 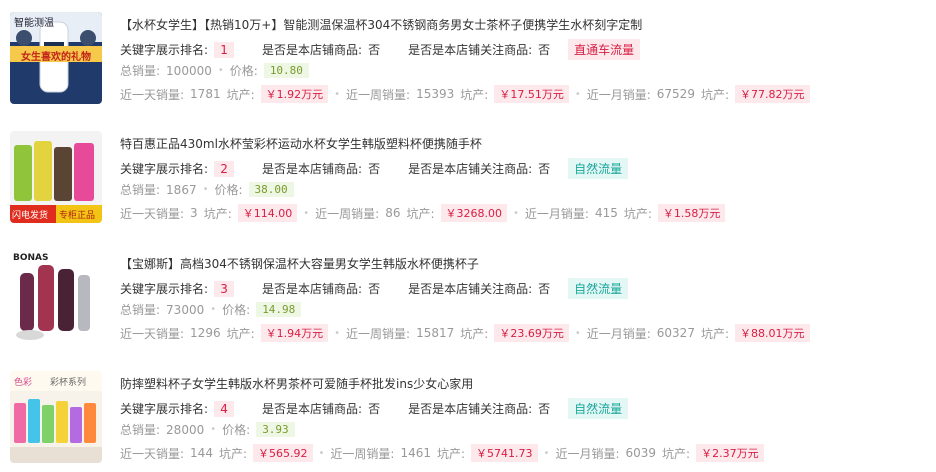 I want to click on total-sales-value: 28000, so click(x=185, y=429).